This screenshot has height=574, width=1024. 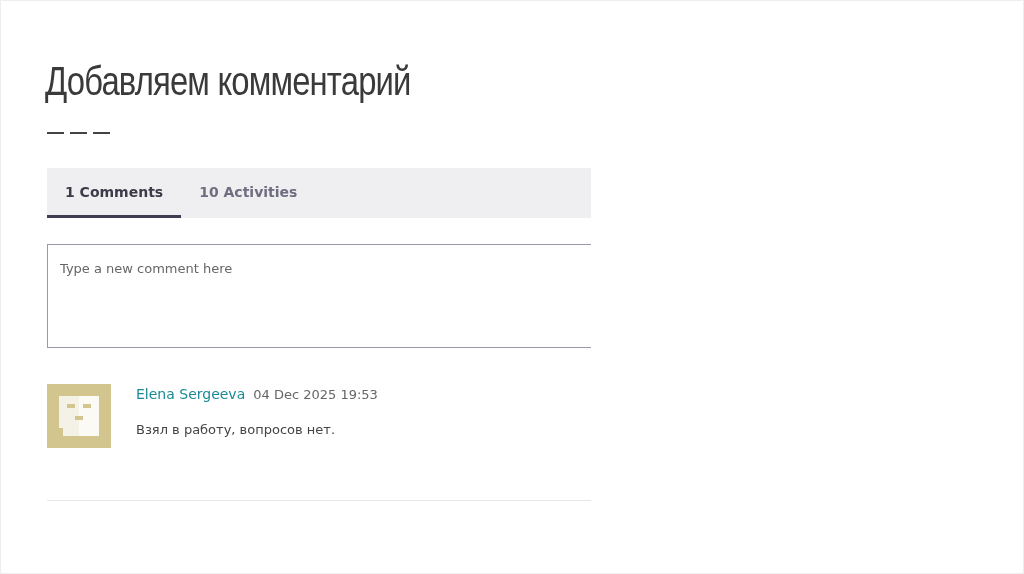 I want to click on comment-text: Взял в работу, вопросов нет., so click(x=236, y=429).